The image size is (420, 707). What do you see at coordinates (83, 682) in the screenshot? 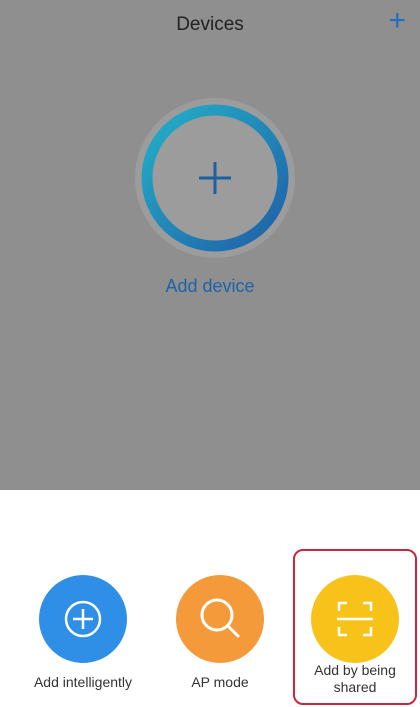
I see `add-intelligently-label: Add intelligently` at bounding box center [83, 682].